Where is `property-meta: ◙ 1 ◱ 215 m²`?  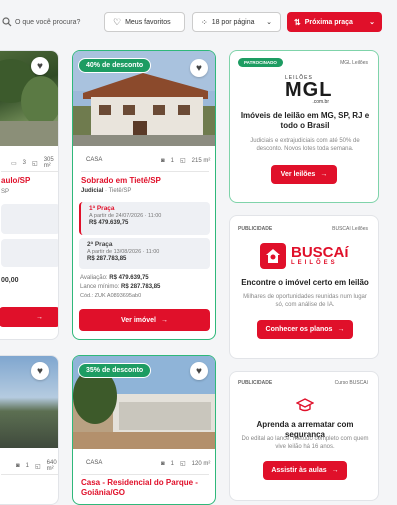 property-meta: ◙ 1 ◱ 215 m² is located at coordinates (186, 161).